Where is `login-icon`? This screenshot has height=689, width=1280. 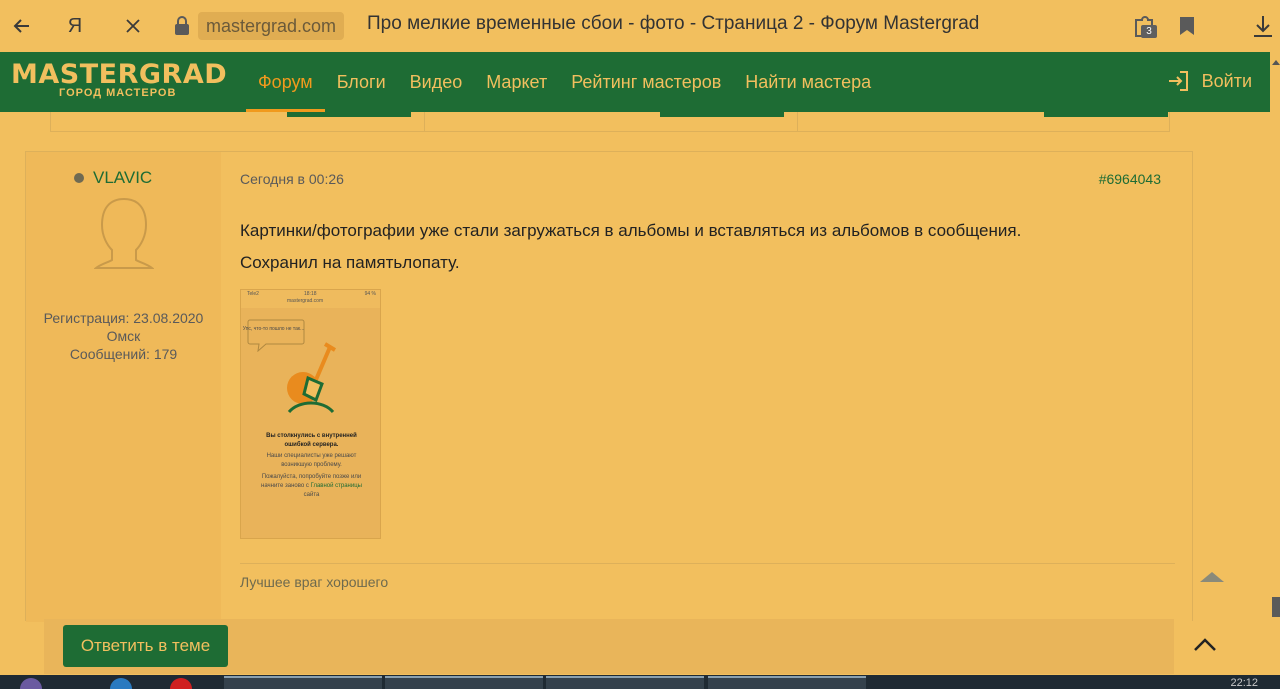
login-icon is located at coordinates (1178, 81).